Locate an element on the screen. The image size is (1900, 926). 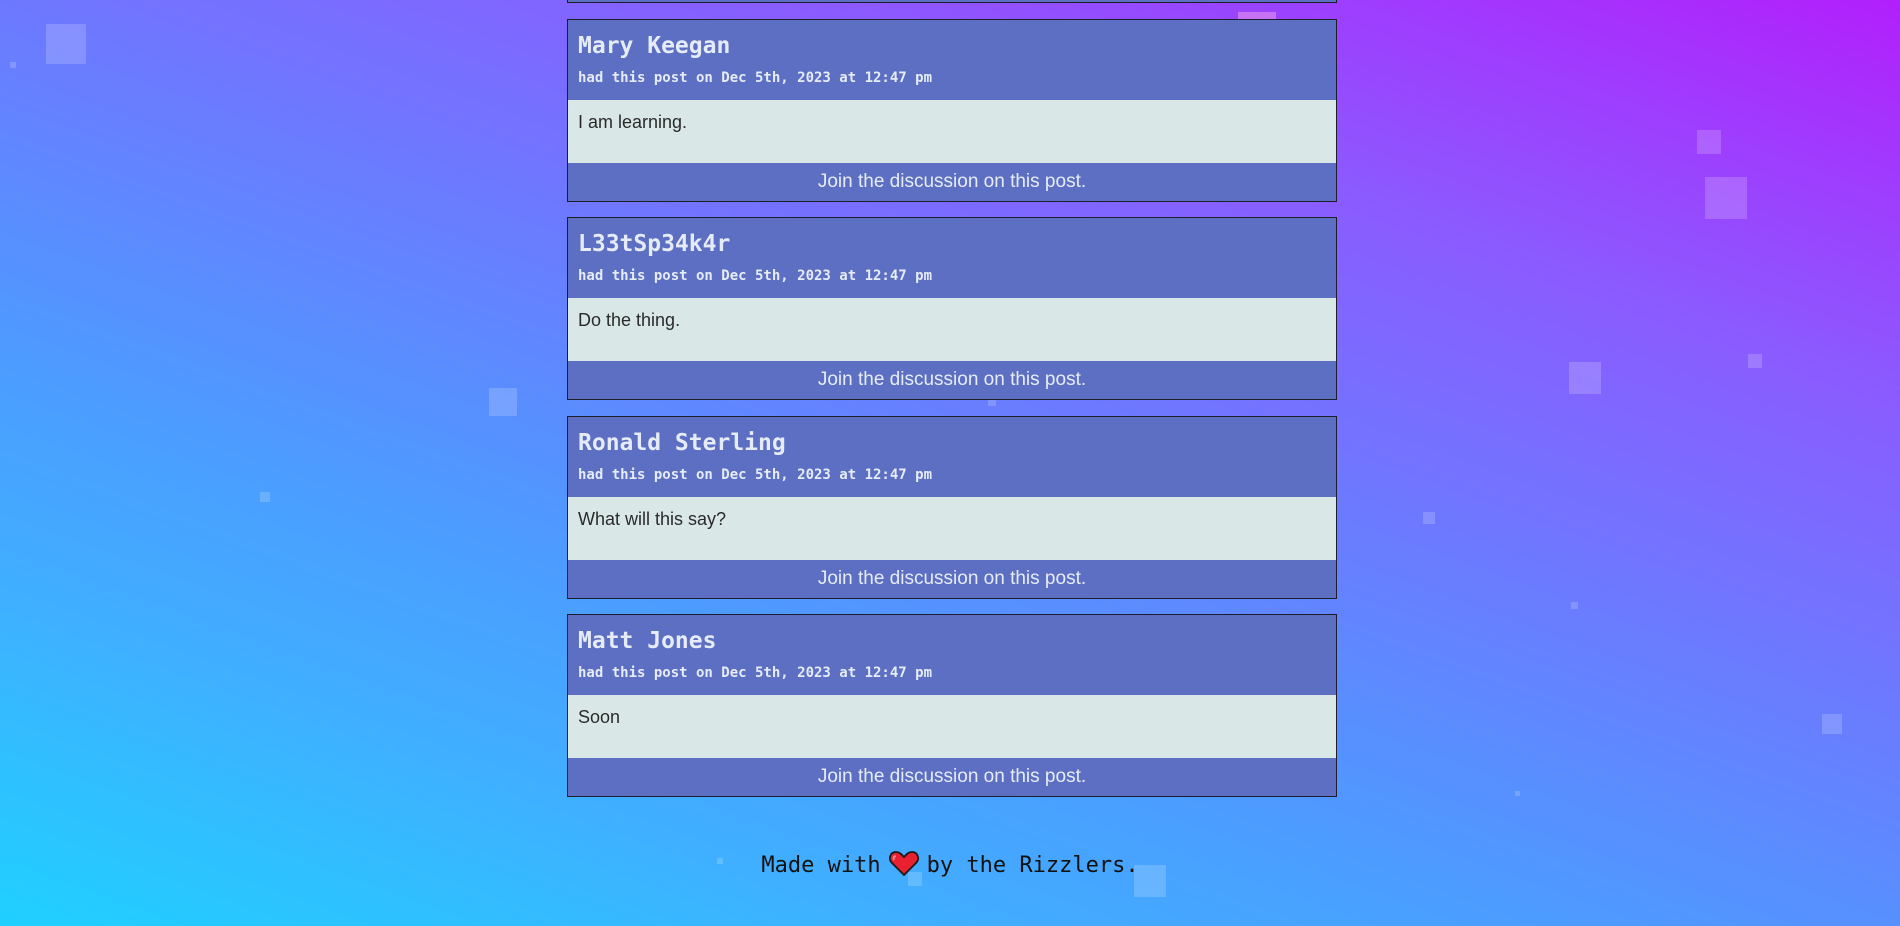
post-author: Ronald Sterling is located at coordinates (682, 443).